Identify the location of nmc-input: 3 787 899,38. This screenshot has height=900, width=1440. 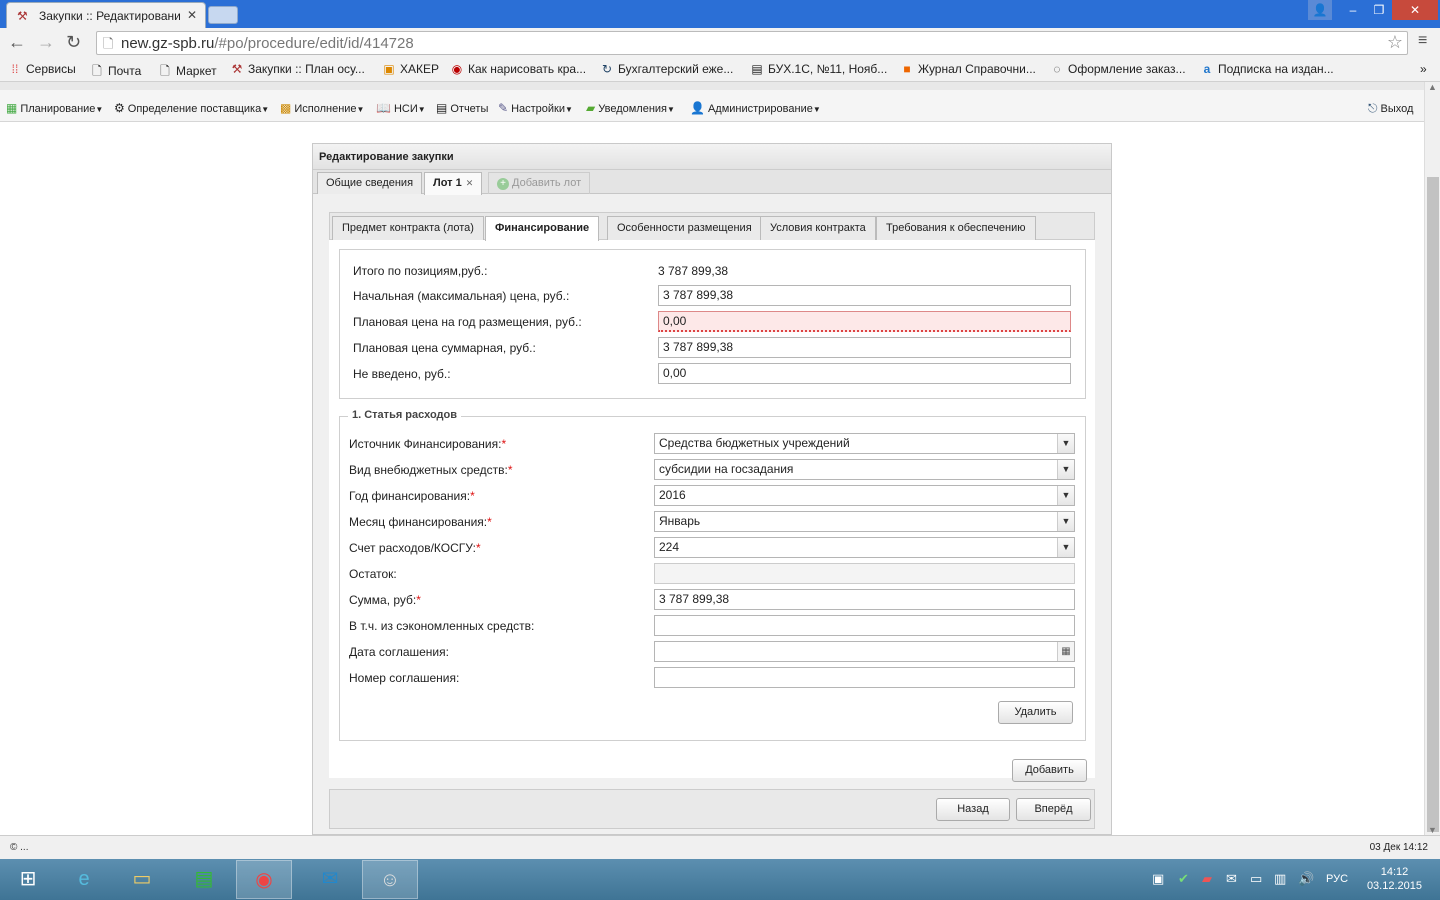
(864, 295).